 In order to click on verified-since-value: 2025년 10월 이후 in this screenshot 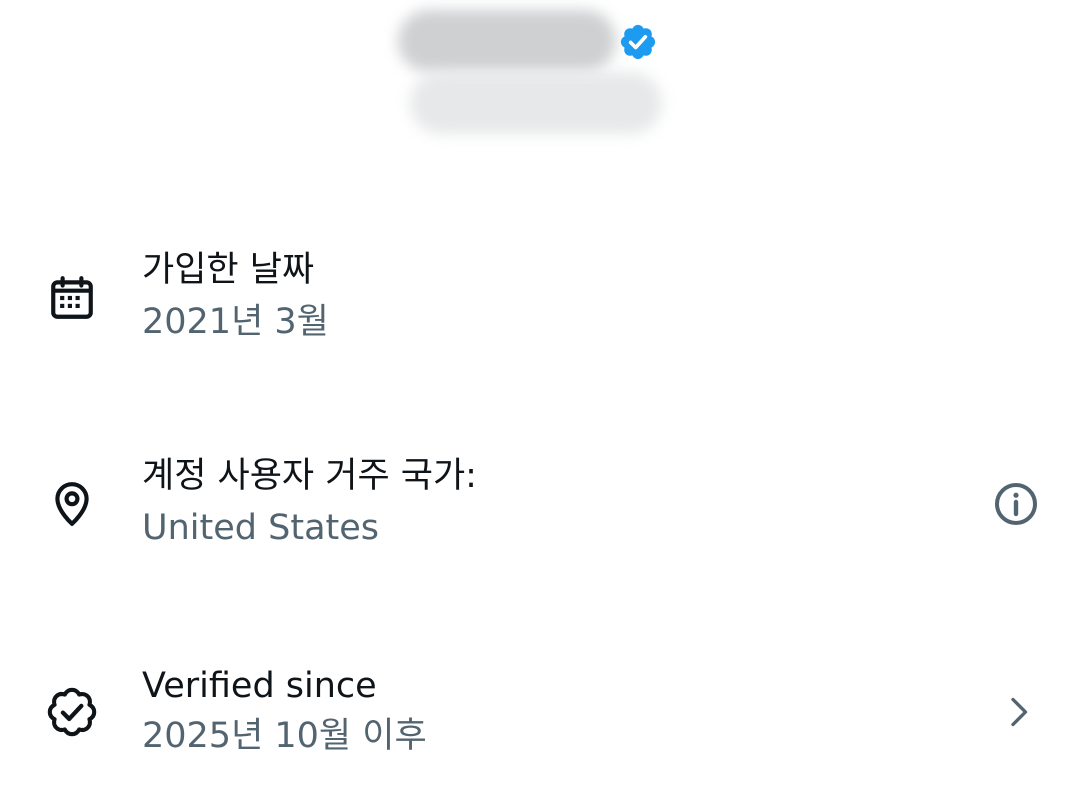, I will do `click(284, 736)`.